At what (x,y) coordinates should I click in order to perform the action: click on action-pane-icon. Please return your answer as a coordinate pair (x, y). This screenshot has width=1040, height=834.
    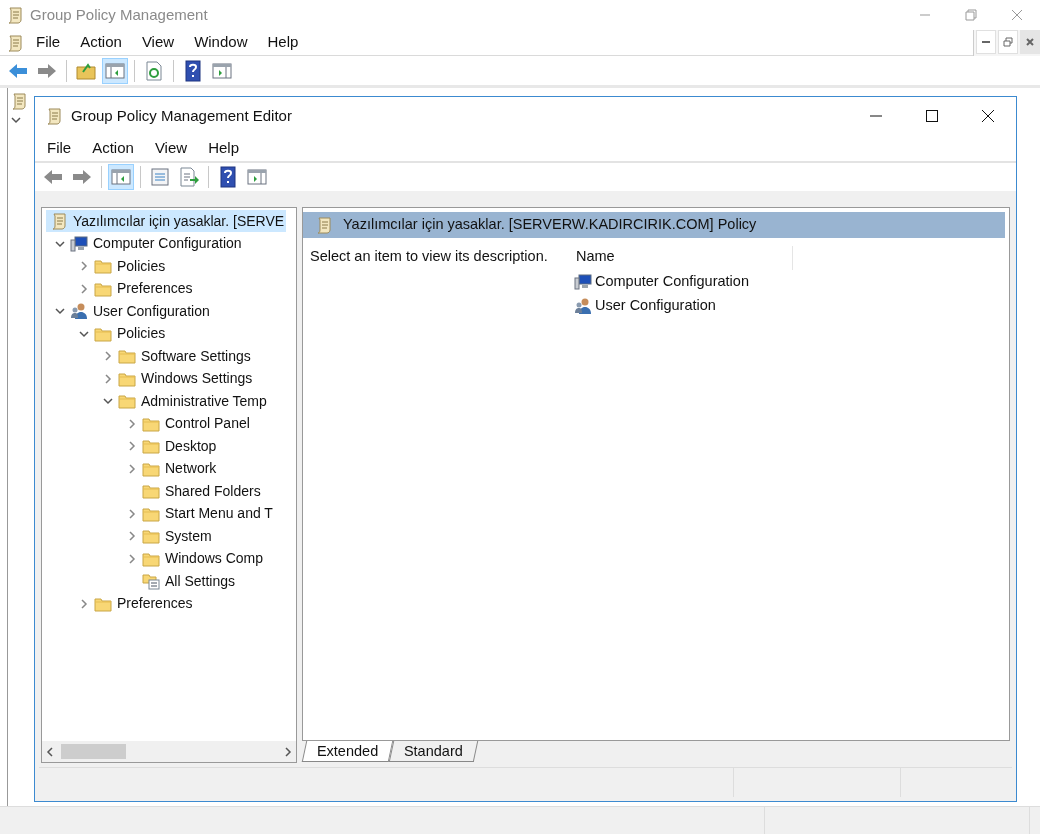
    Looking at the image, I should click on (257, 177).